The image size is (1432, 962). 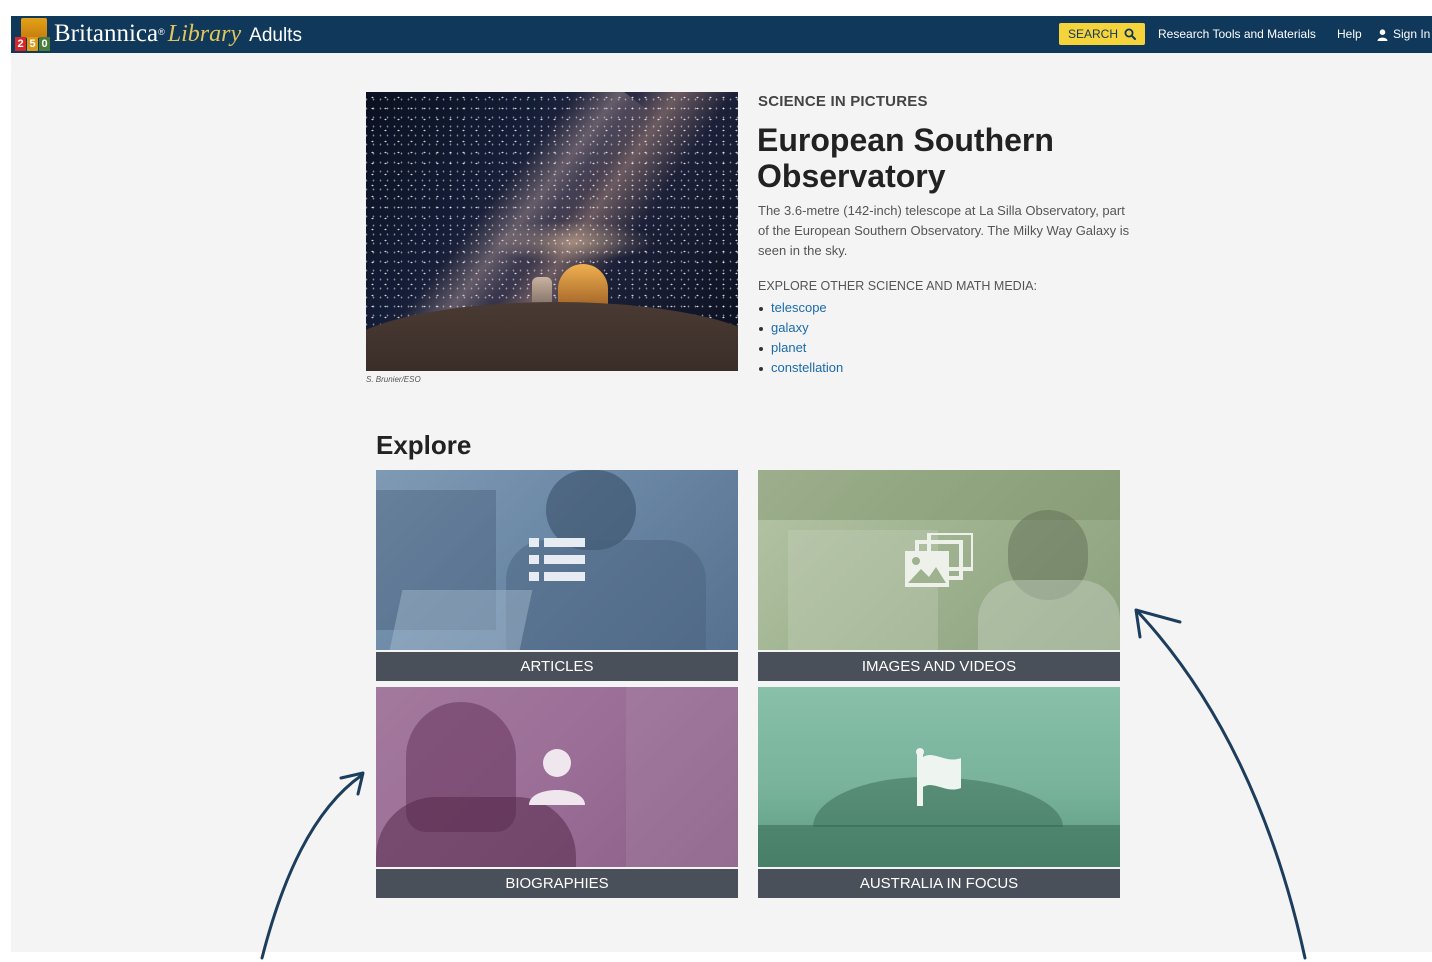 I want to click on explore-heading: Explore, so click(x=424, y=445).